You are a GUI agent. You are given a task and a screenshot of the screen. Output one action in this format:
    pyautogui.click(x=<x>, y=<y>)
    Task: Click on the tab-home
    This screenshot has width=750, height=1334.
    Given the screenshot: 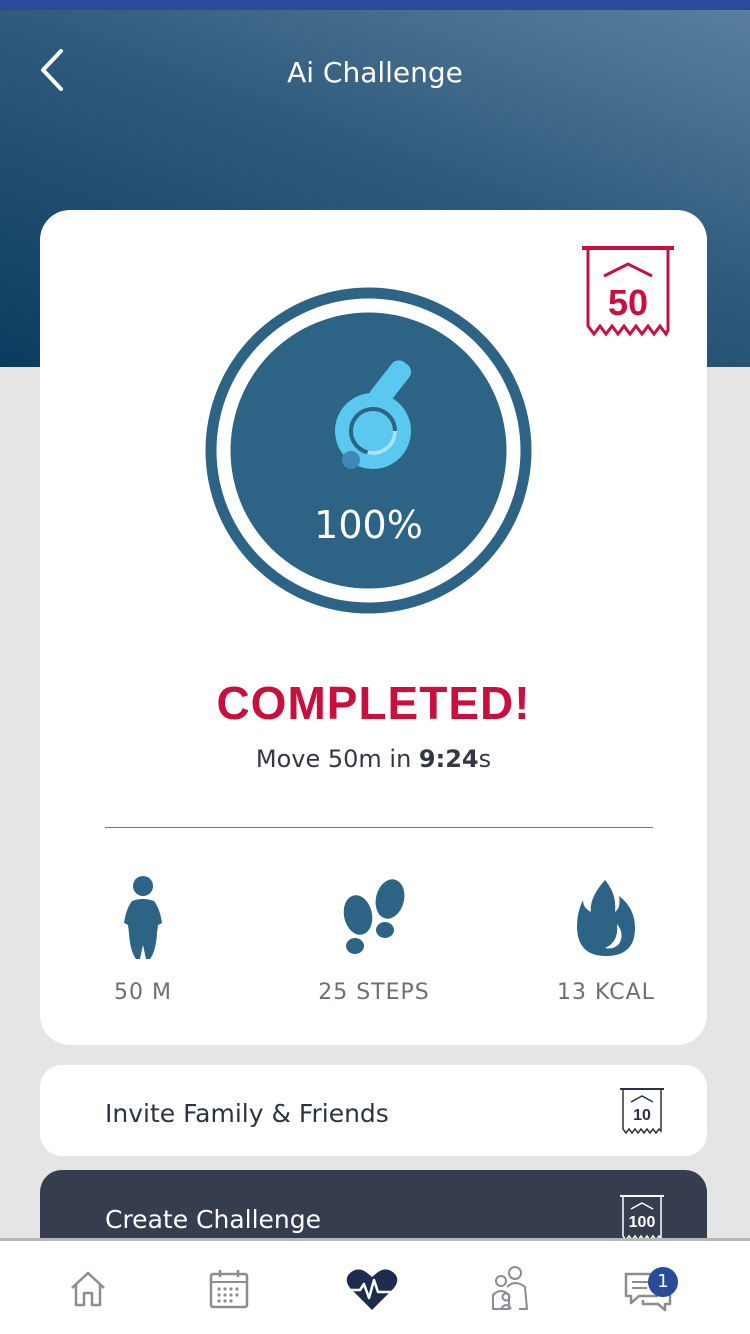 What is the action you would take?
    pyautogui.click(x=88, y=1287)
    